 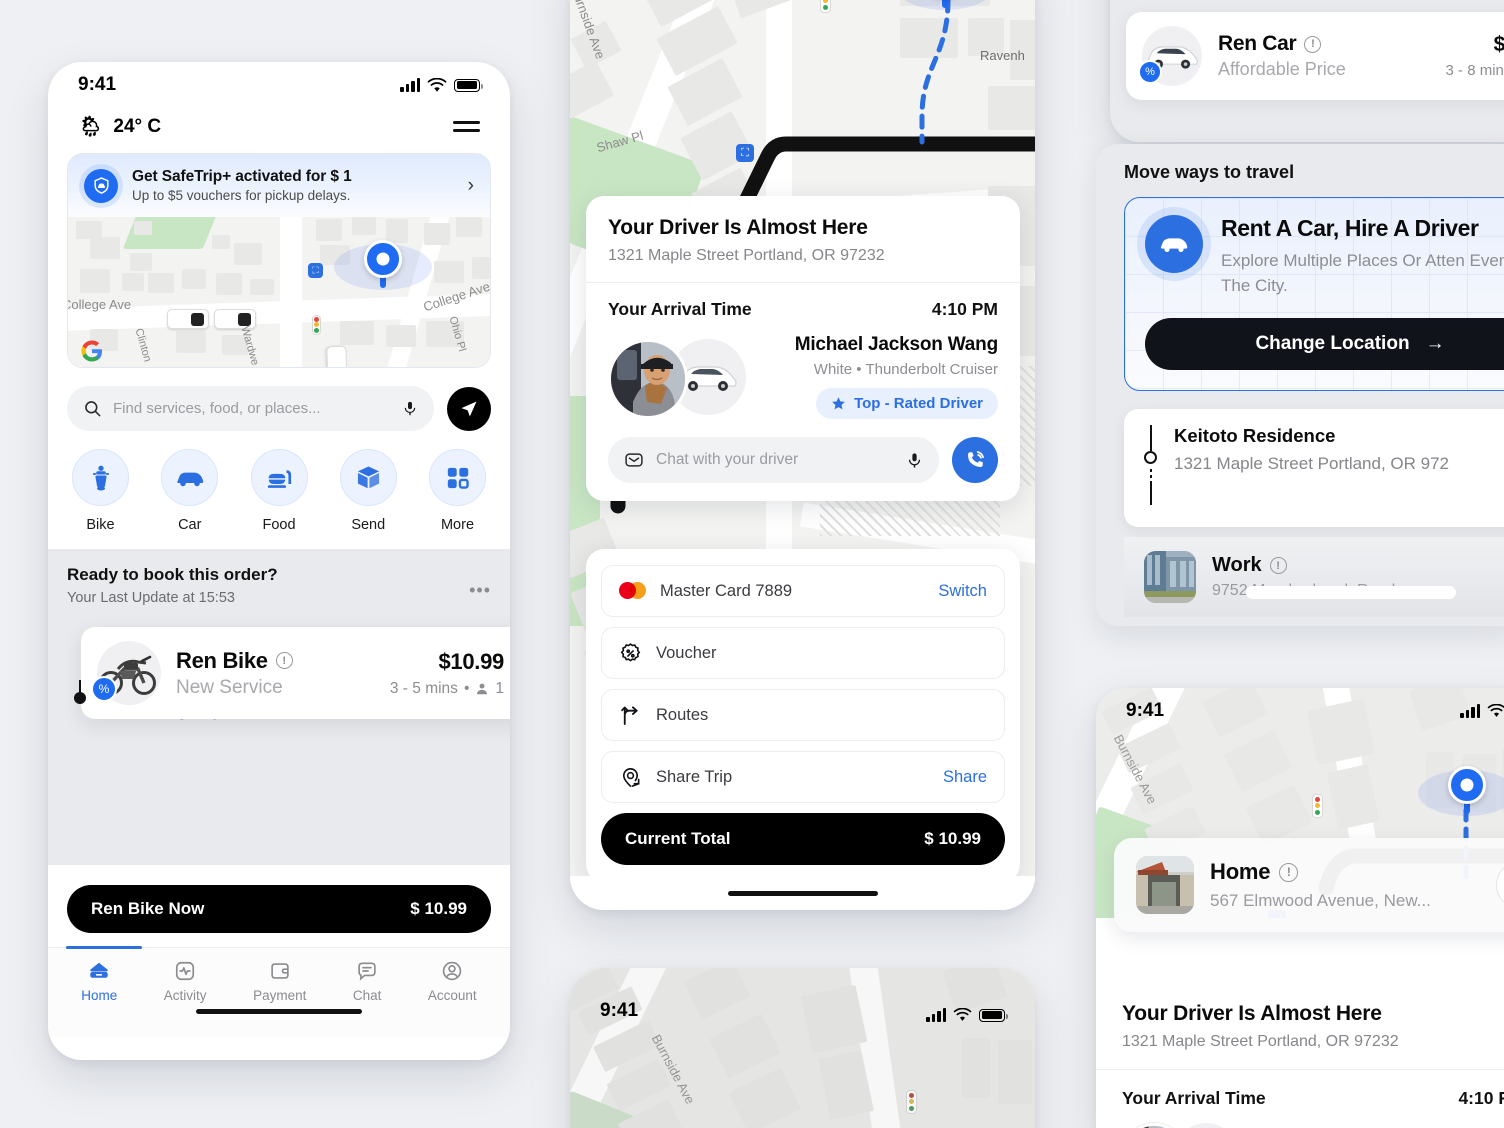 What do you see at coordinates (1255, 436) in the screenshot?
I see `address-name: Keitoto Residence` at bounding box center [1255, 436].